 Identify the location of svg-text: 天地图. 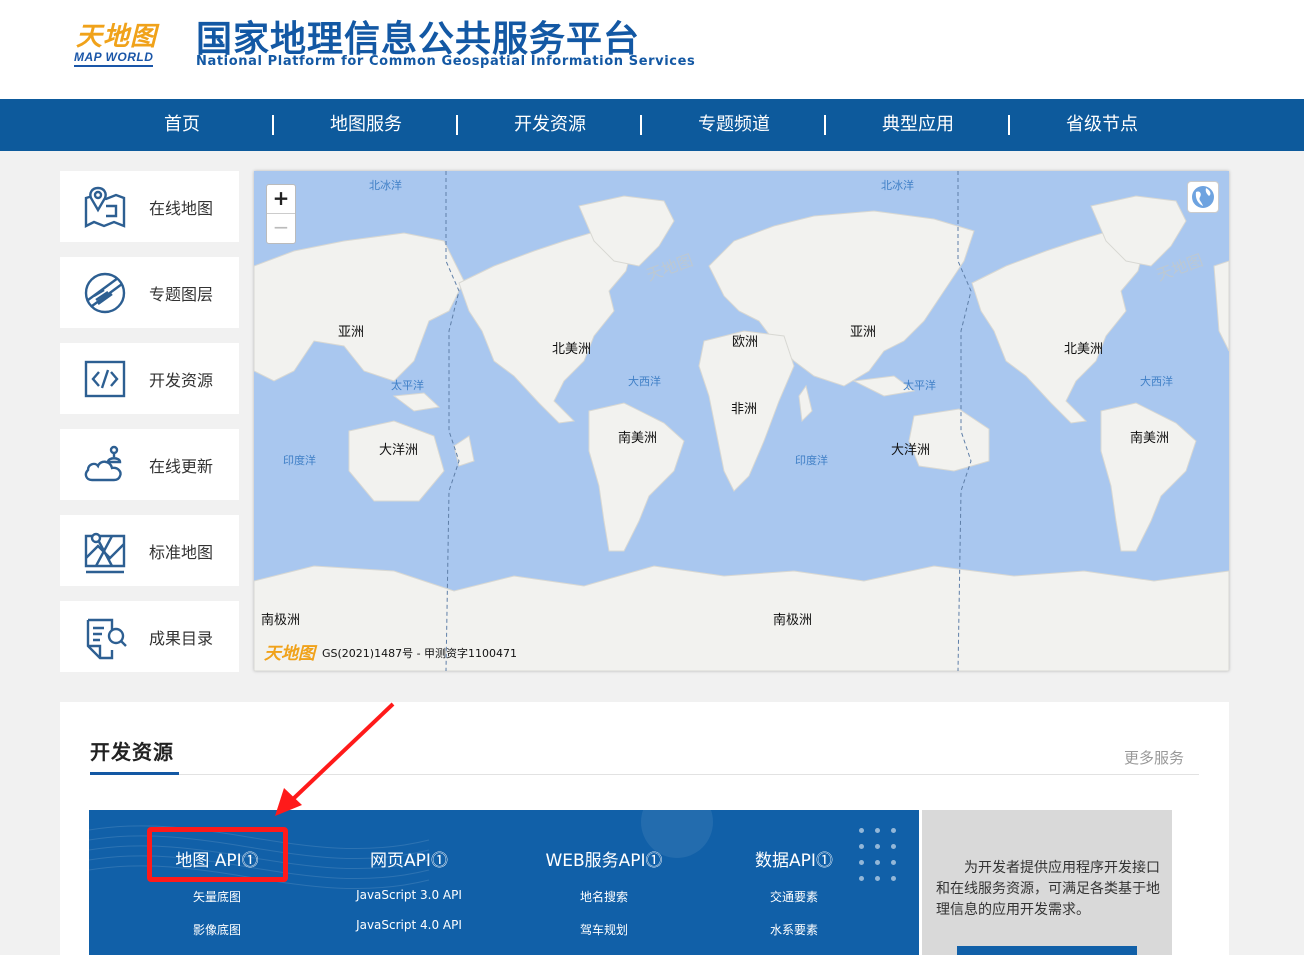
(670, 267).